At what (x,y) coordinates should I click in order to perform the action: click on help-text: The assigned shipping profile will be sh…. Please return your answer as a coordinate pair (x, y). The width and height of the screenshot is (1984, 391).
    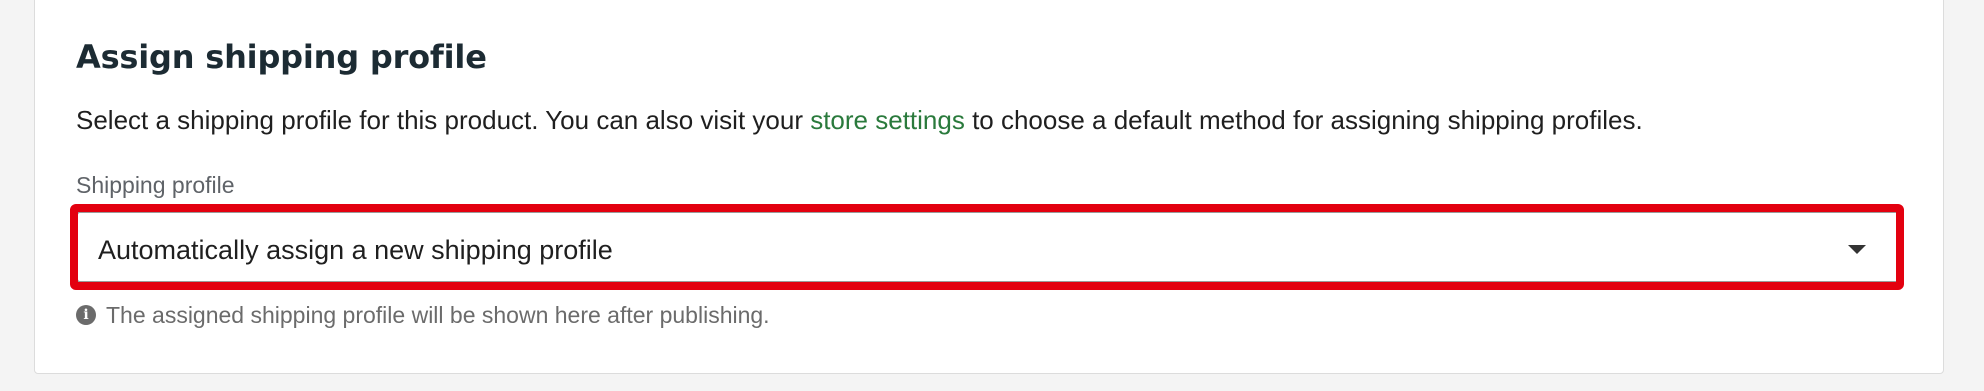
    Looking at the image, I should click on (438, 314).